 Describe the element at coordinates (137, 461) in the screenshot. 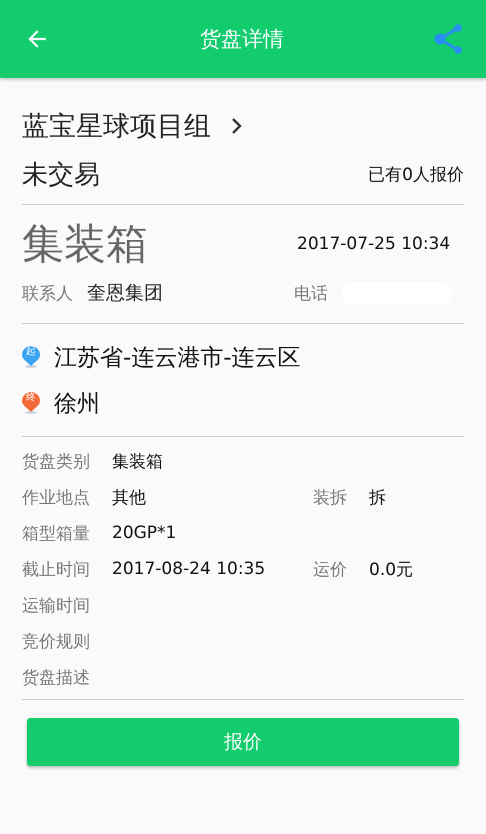

I see `detail-value: 集装箱` at that location.